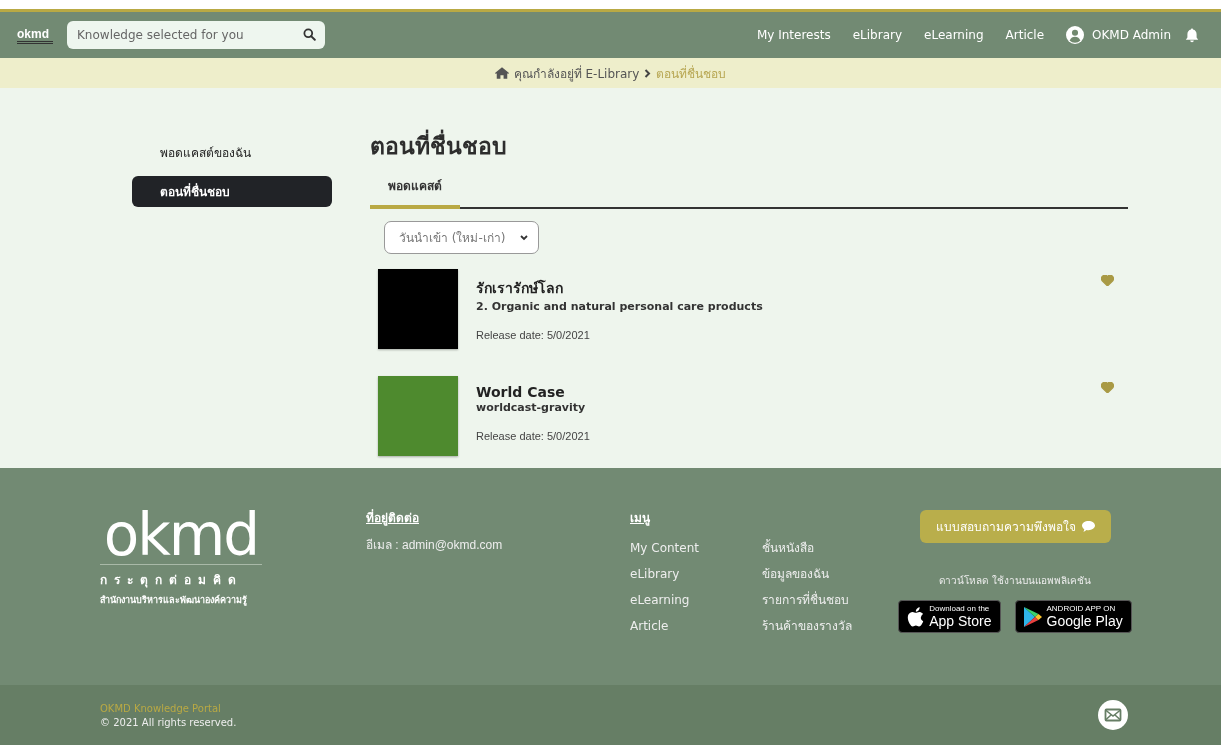  Describe the element at coordinates (831, 626) in the screenshot. I see `footer-link: ร้านค้าของรางวัล` at that location.